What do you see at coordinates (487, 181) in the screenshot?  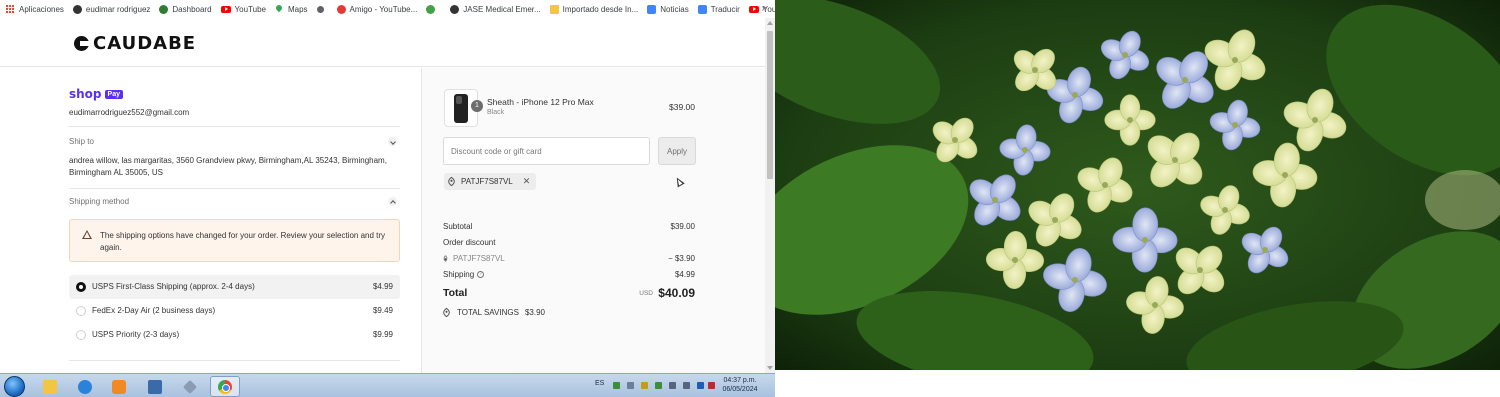 I see `applied-discount-code: PATJF7S87VL` at bounding box center [487, 181].